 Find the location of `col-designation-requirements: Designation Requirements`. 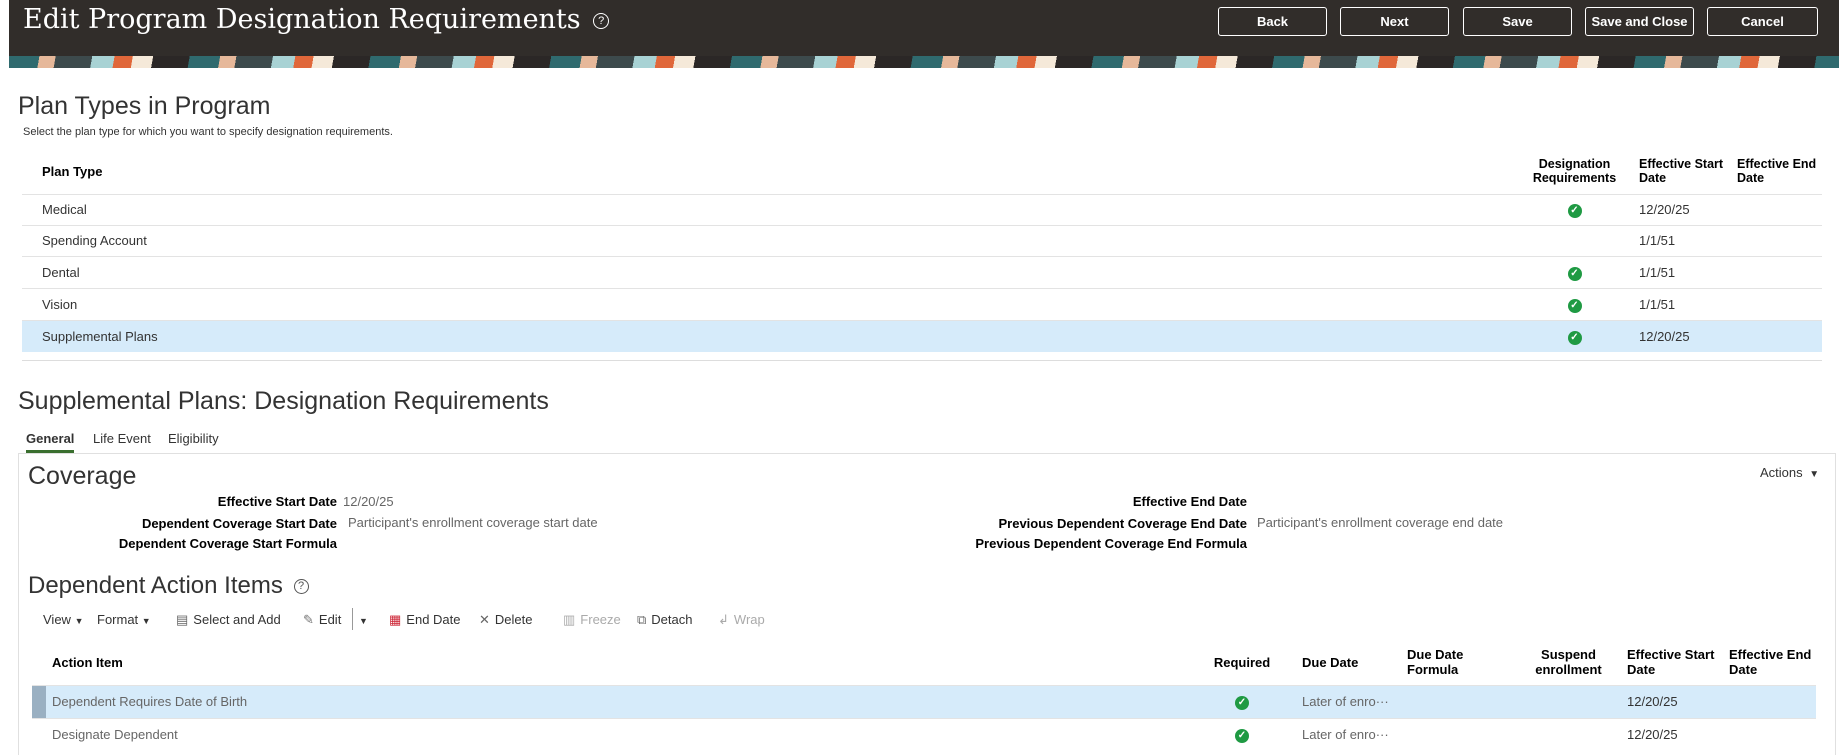

col-designation-requirements: Designation Requirements is located at coordinates (1574, 171).